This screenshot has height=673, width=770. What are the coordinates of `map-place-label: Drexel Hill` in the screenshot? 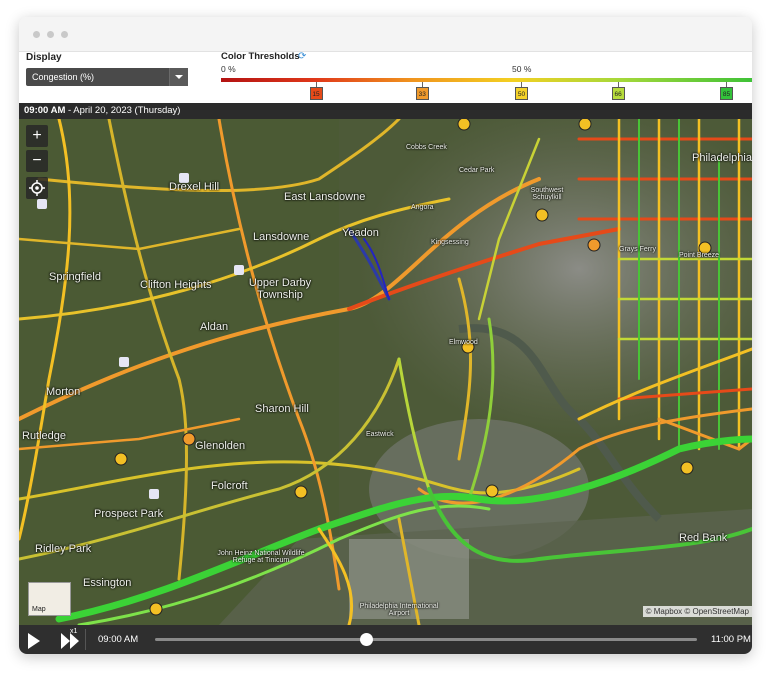 It's located at (194, 187).